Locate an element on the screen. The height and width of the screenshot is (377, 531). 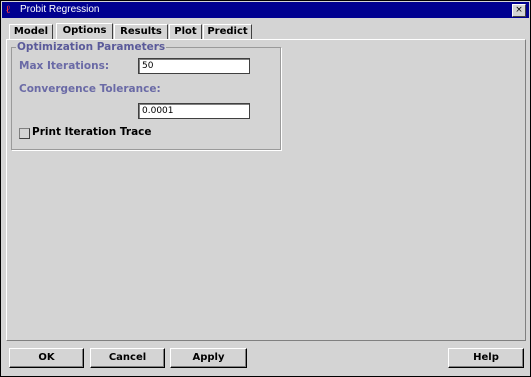
tab-plot: Plot is located at coordinates (185, 31).